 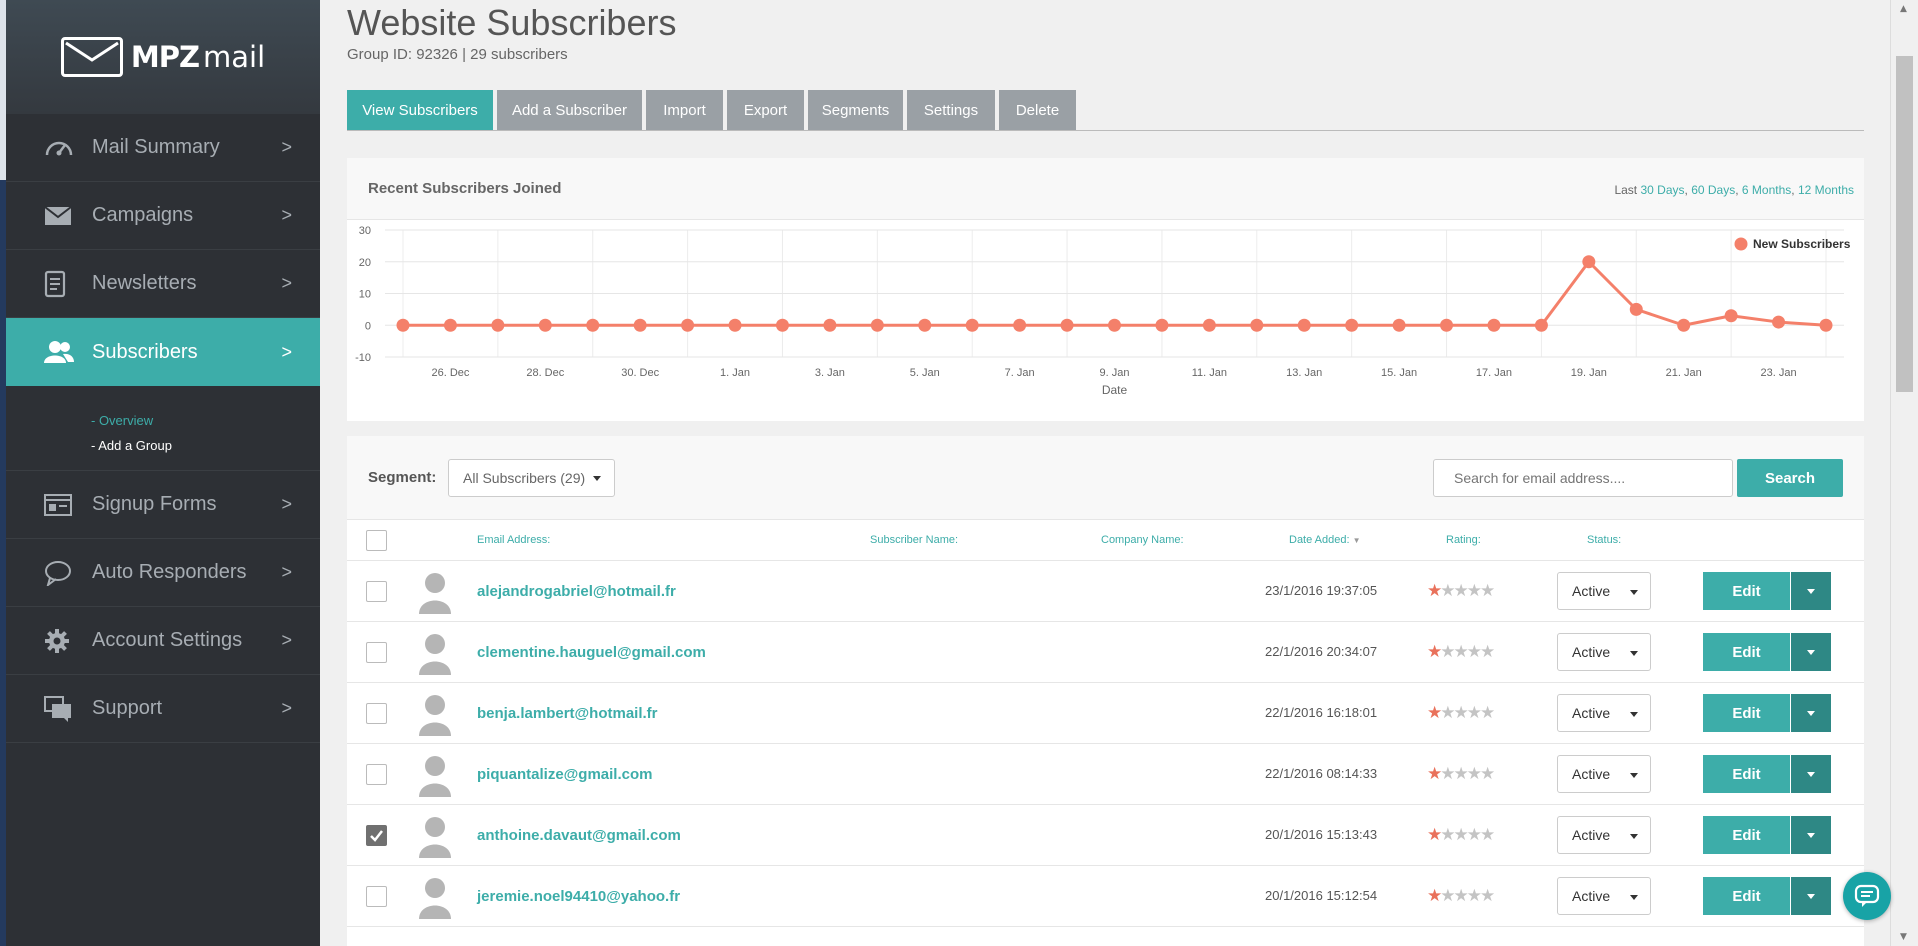 I want to click on tab-export: Export, so click(x=765, y=110).